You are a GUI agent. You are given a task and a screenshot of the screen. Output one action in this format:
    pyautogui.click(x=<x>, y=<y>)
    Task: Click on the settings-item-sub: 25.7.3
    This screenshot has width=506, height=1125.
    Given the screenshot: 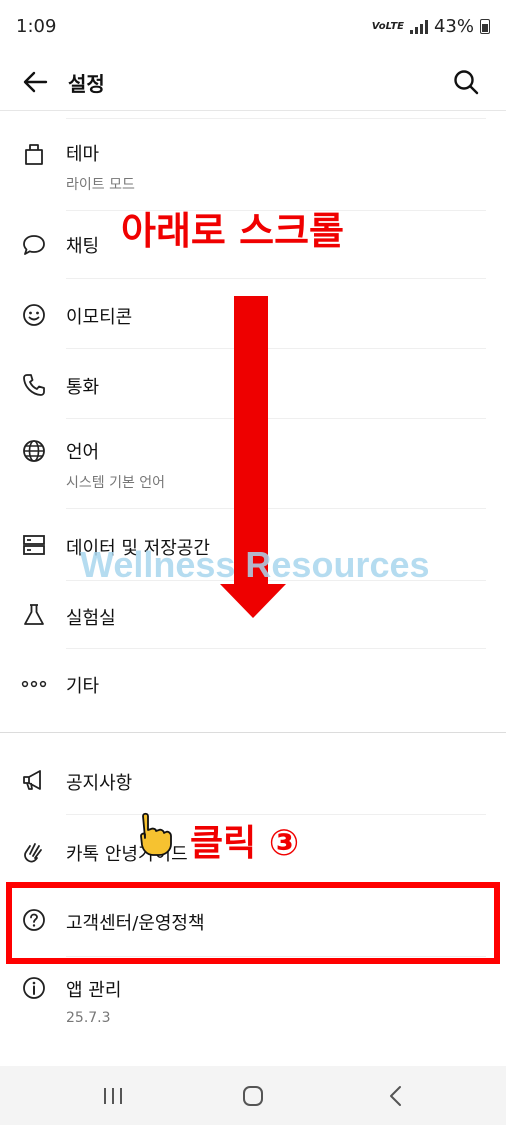 What is the action you would take?
    pyautogui.click(x=88, y=1018)
    